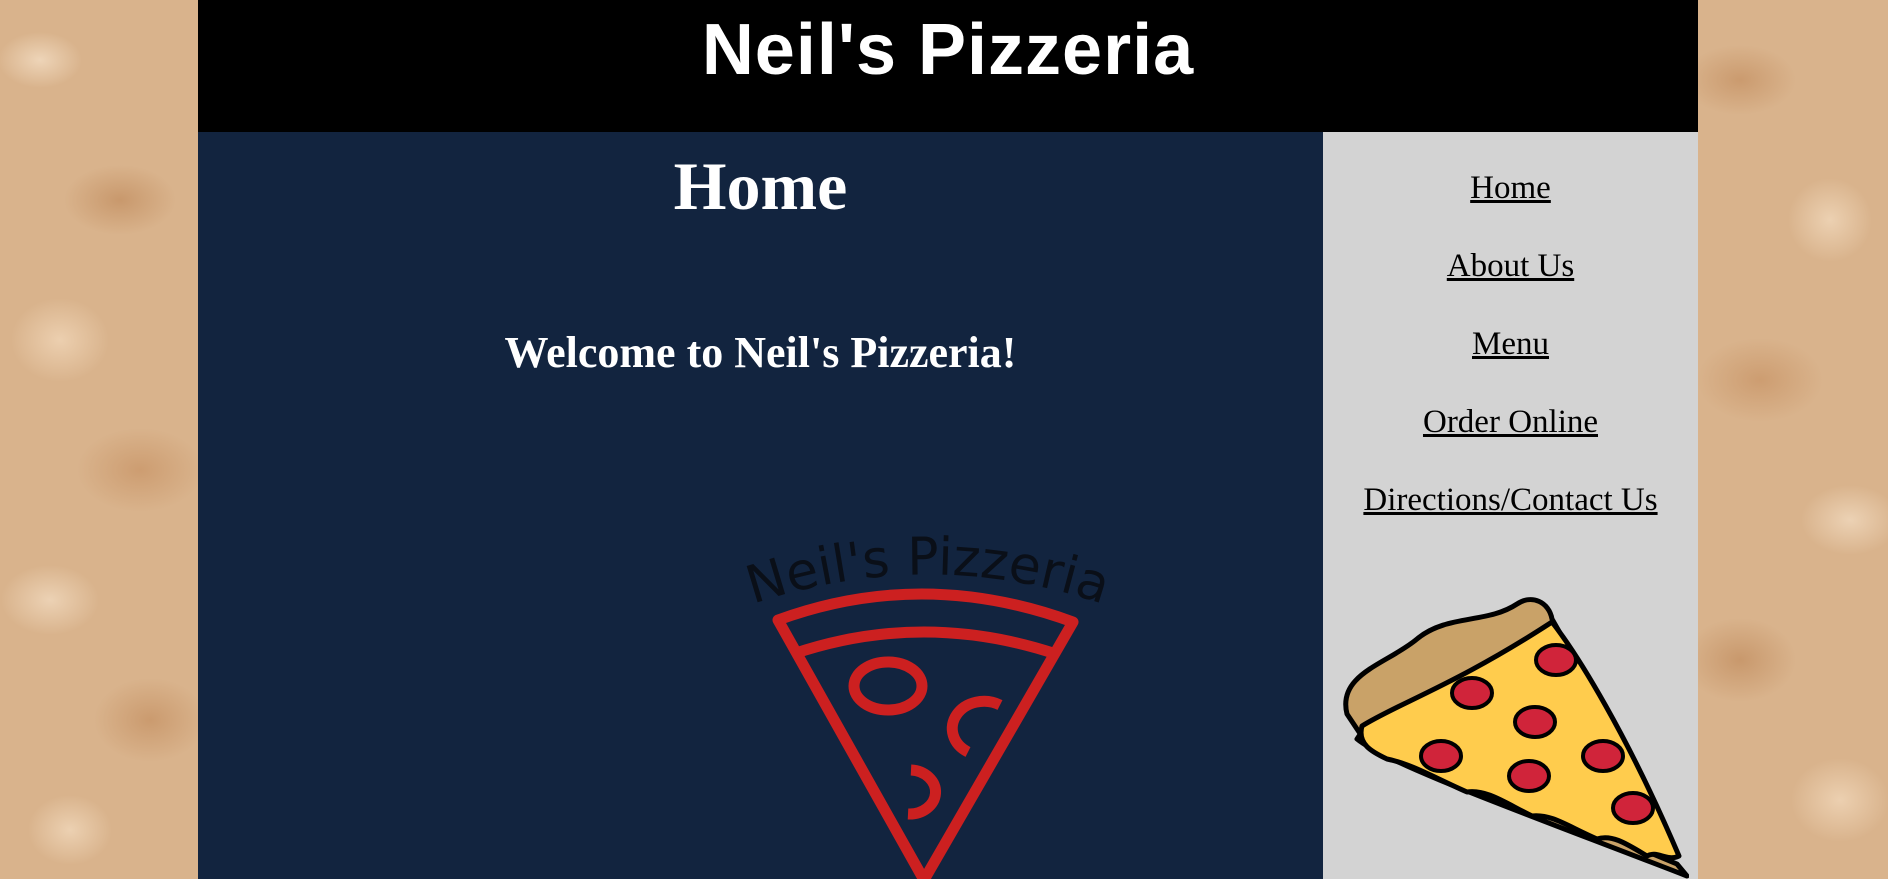 This screenshot has width=1888, height=879. I want to click on nav-link-order-online: Order Online, so click(1510, 422).